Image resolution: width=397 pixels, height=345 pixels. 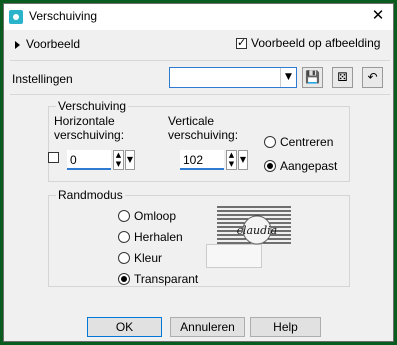 What do you see at coordinates (148, 258) in the screenshot?
I see `color-label: Kleur` at bounding box center [148, 258].